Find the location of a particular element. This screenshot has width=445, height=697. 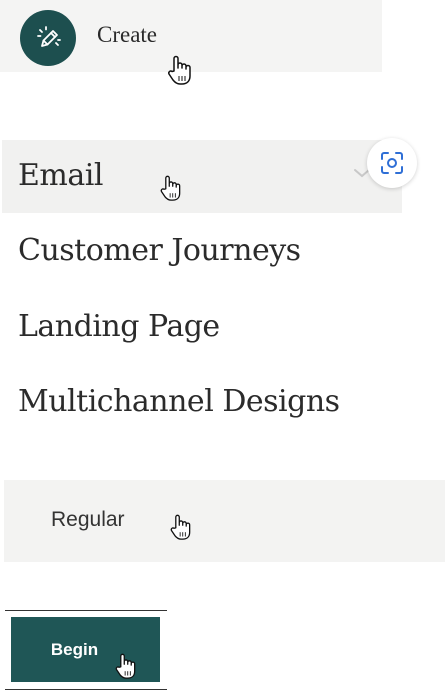

menu-item-landing-page: Landing Page is located at coordinates (119, 326).